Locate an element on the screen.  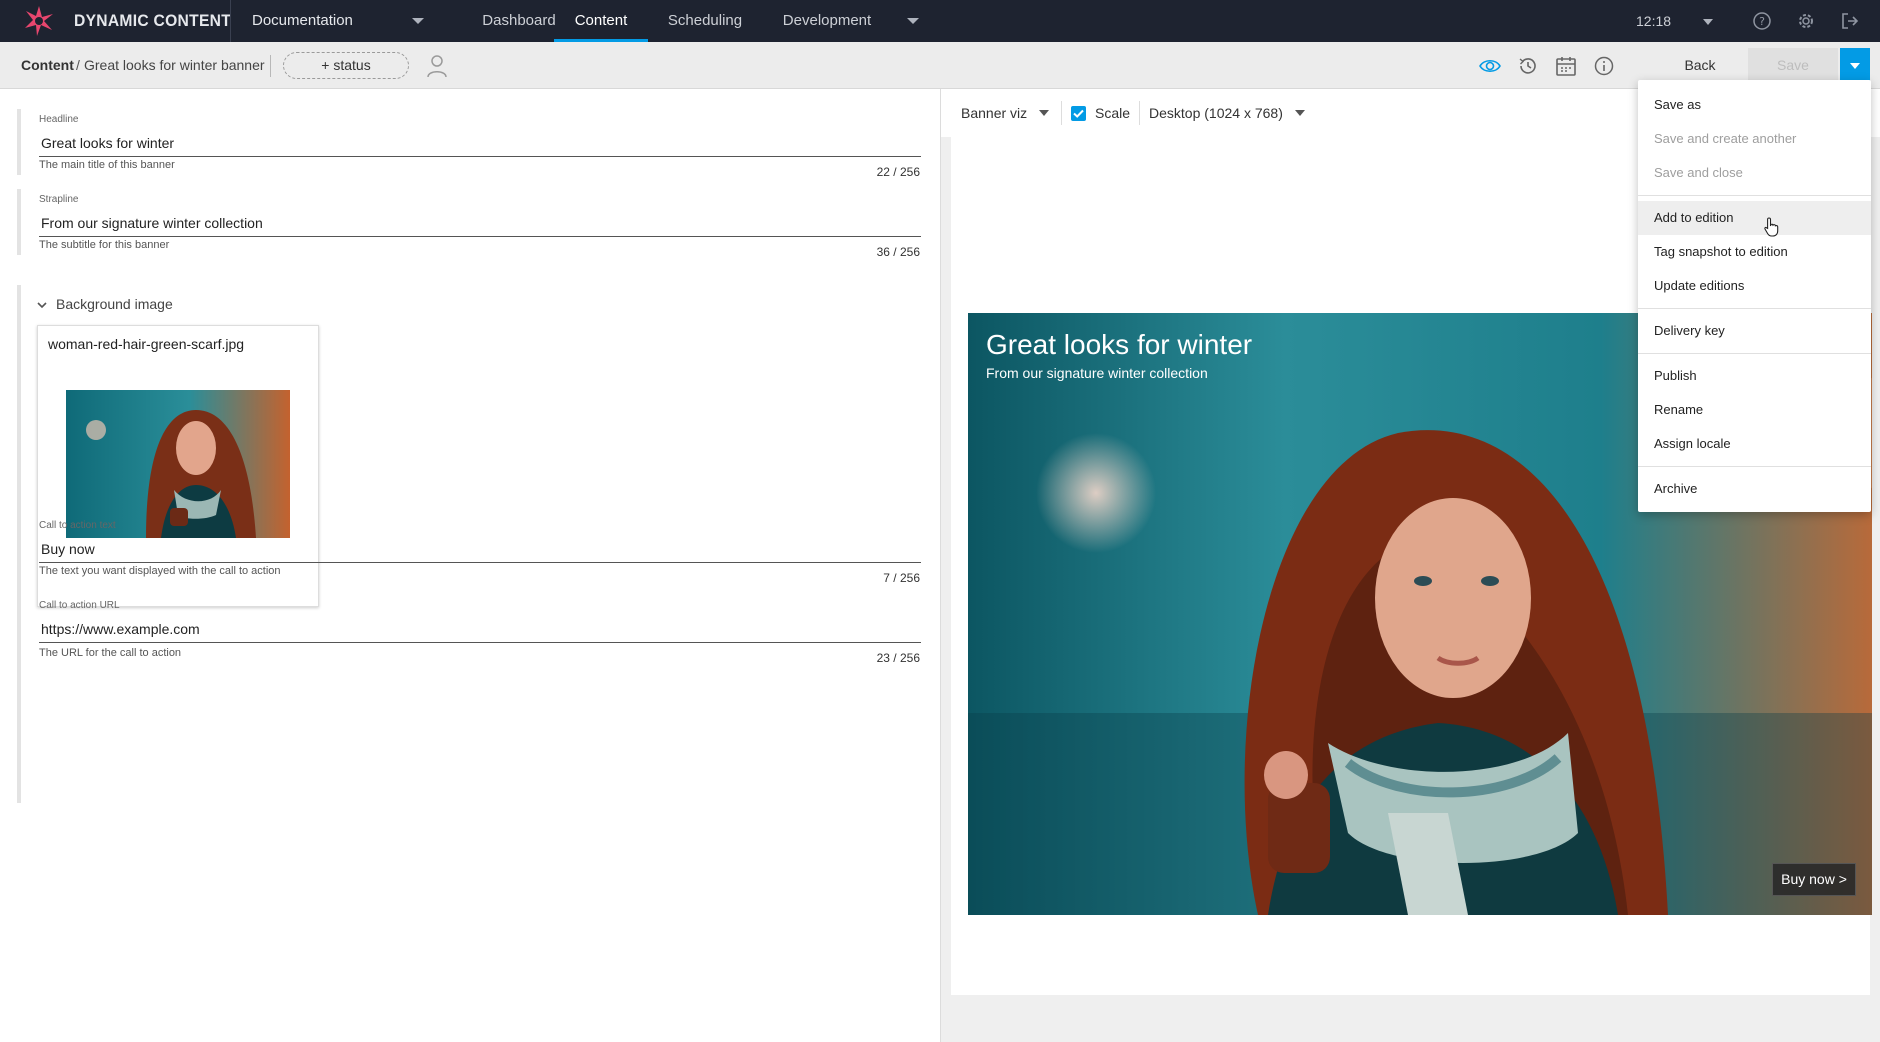
menu-item-publish: Publish is located at coordinates (1754, 376).